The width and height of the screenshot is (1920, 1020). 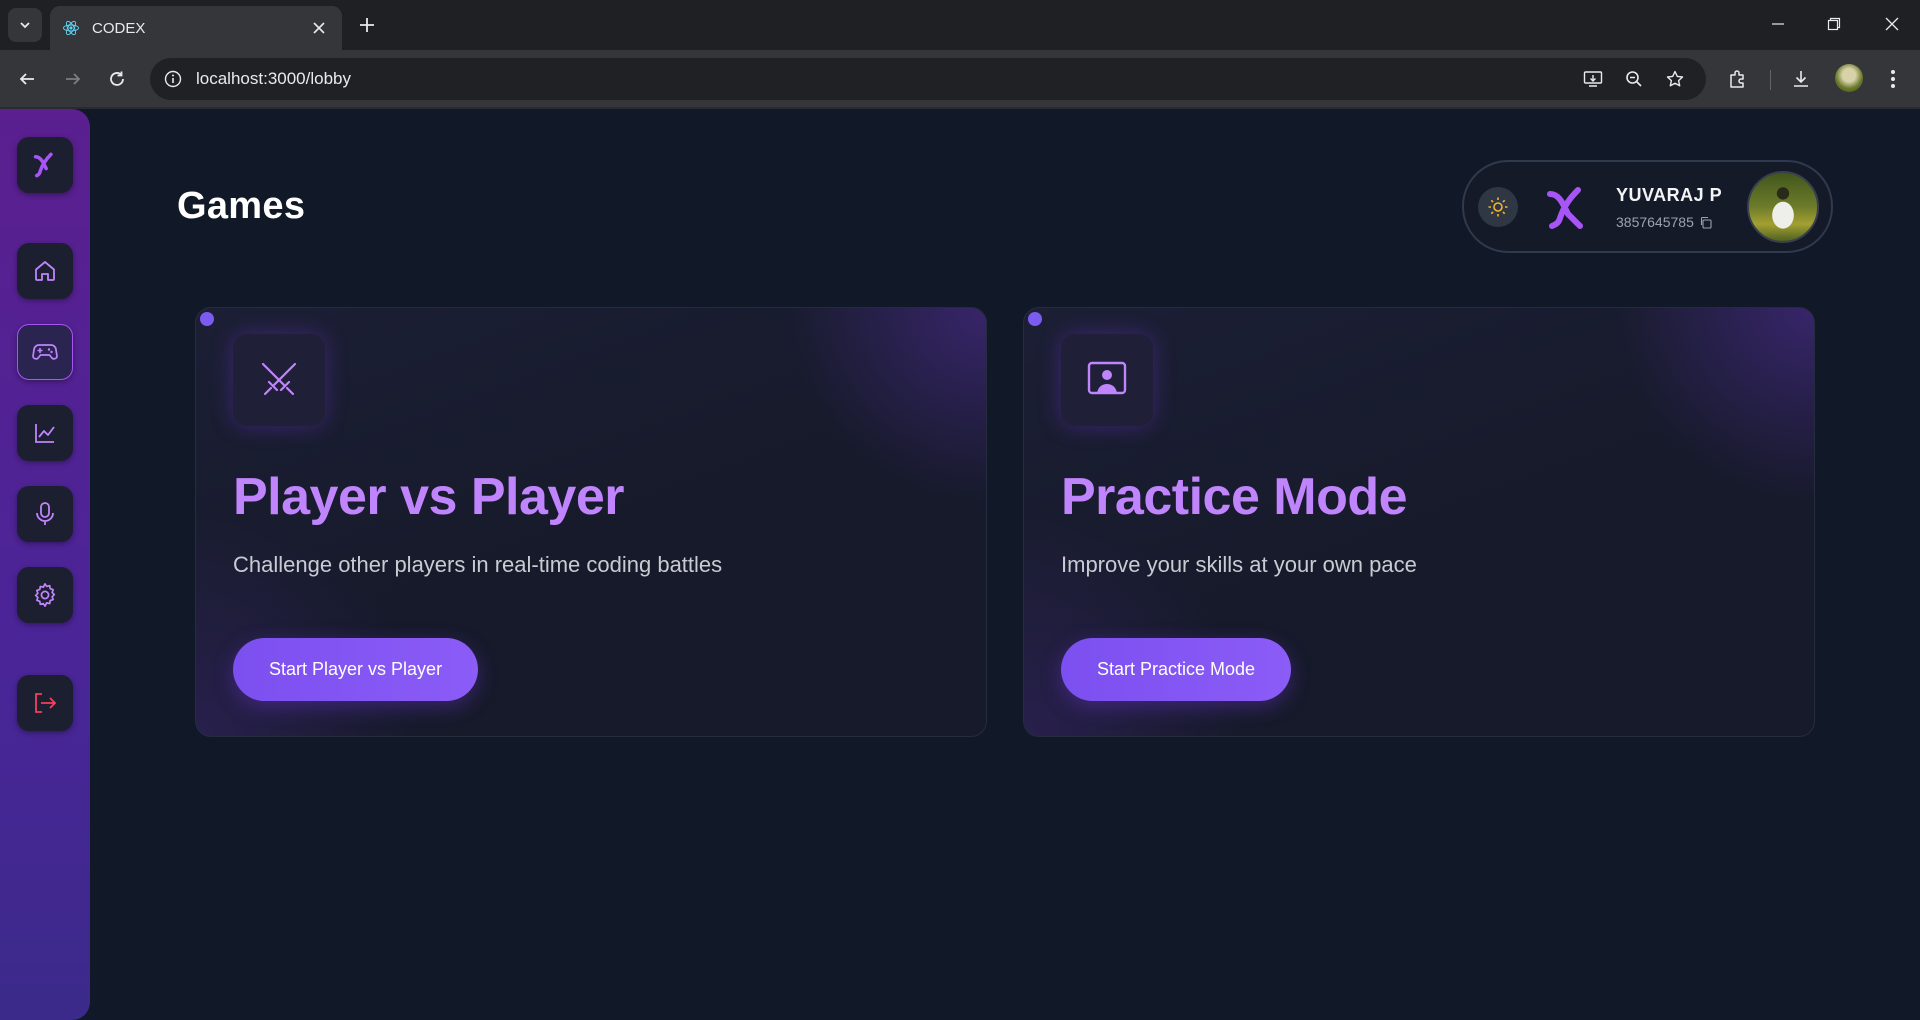 What do you see at coordinates (1705, 222) in the screenshot?
I see `copy-icon` at bounding box center [1705, 222].